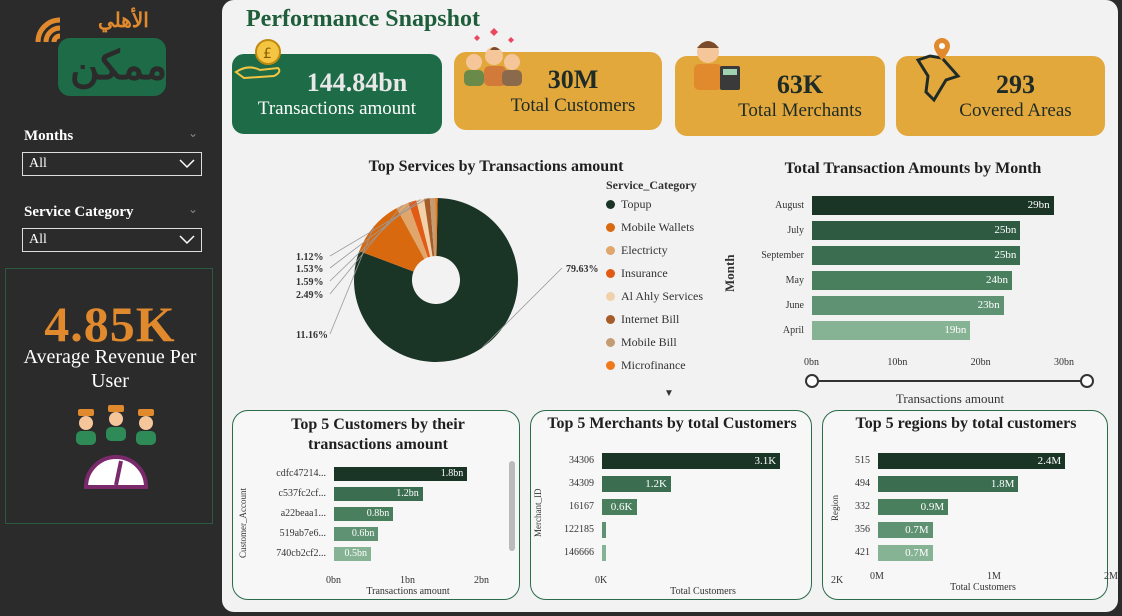 This screenshot has width=1122, height=616. What do you see at coordinates (662, 296) in the screenshot?
I see `legend-label: Al Ahly Services` at bounding box center [662, 296].